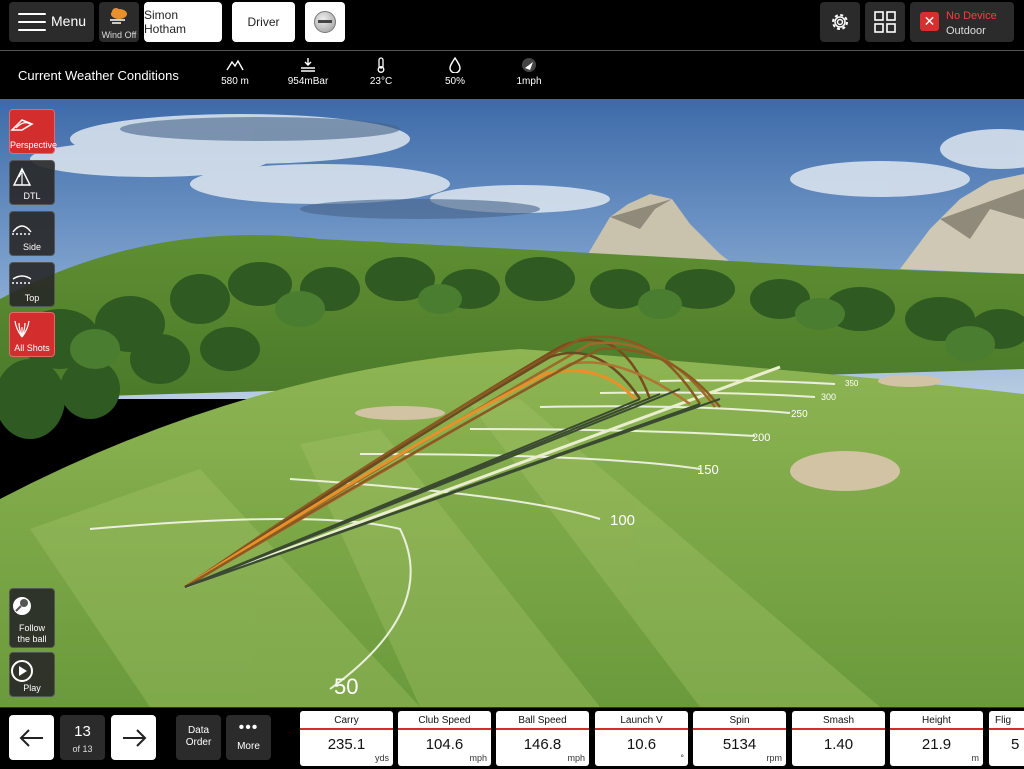  I want to click on view-perspective-button: Perspective, so click(33, 131).